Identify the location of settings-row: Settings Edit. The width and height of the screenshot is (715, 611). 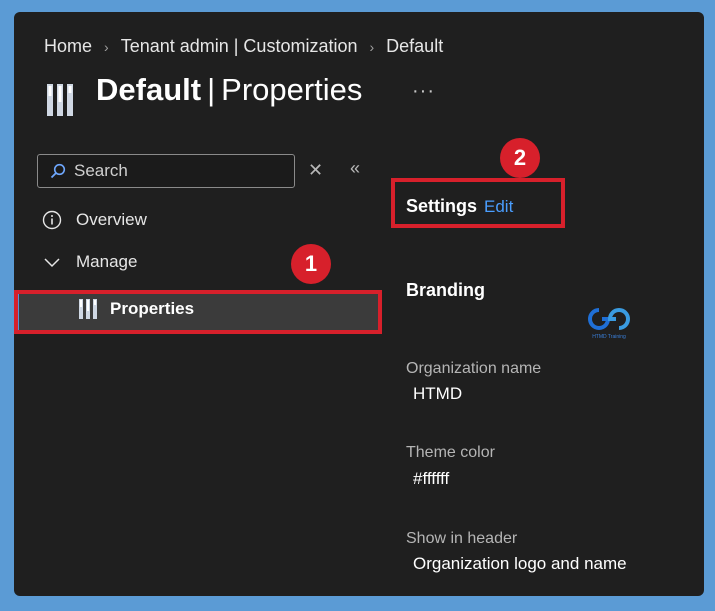
(459, 206).